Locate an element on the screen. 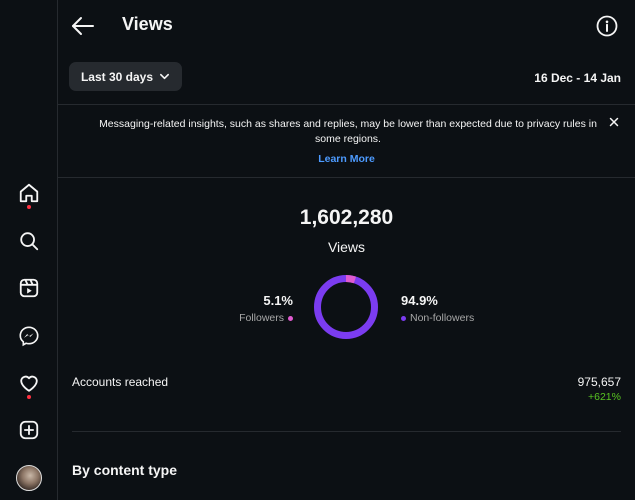  total-views-label: Views is located at coordinates (346, 247).